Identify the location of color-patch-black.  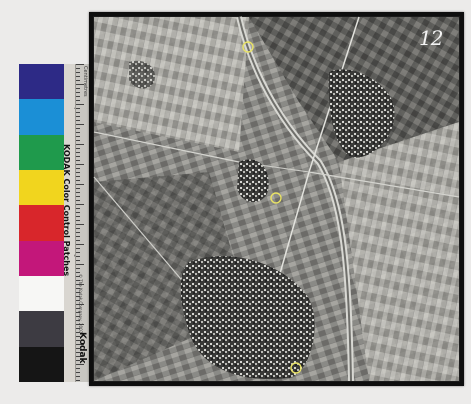
(41, 364).